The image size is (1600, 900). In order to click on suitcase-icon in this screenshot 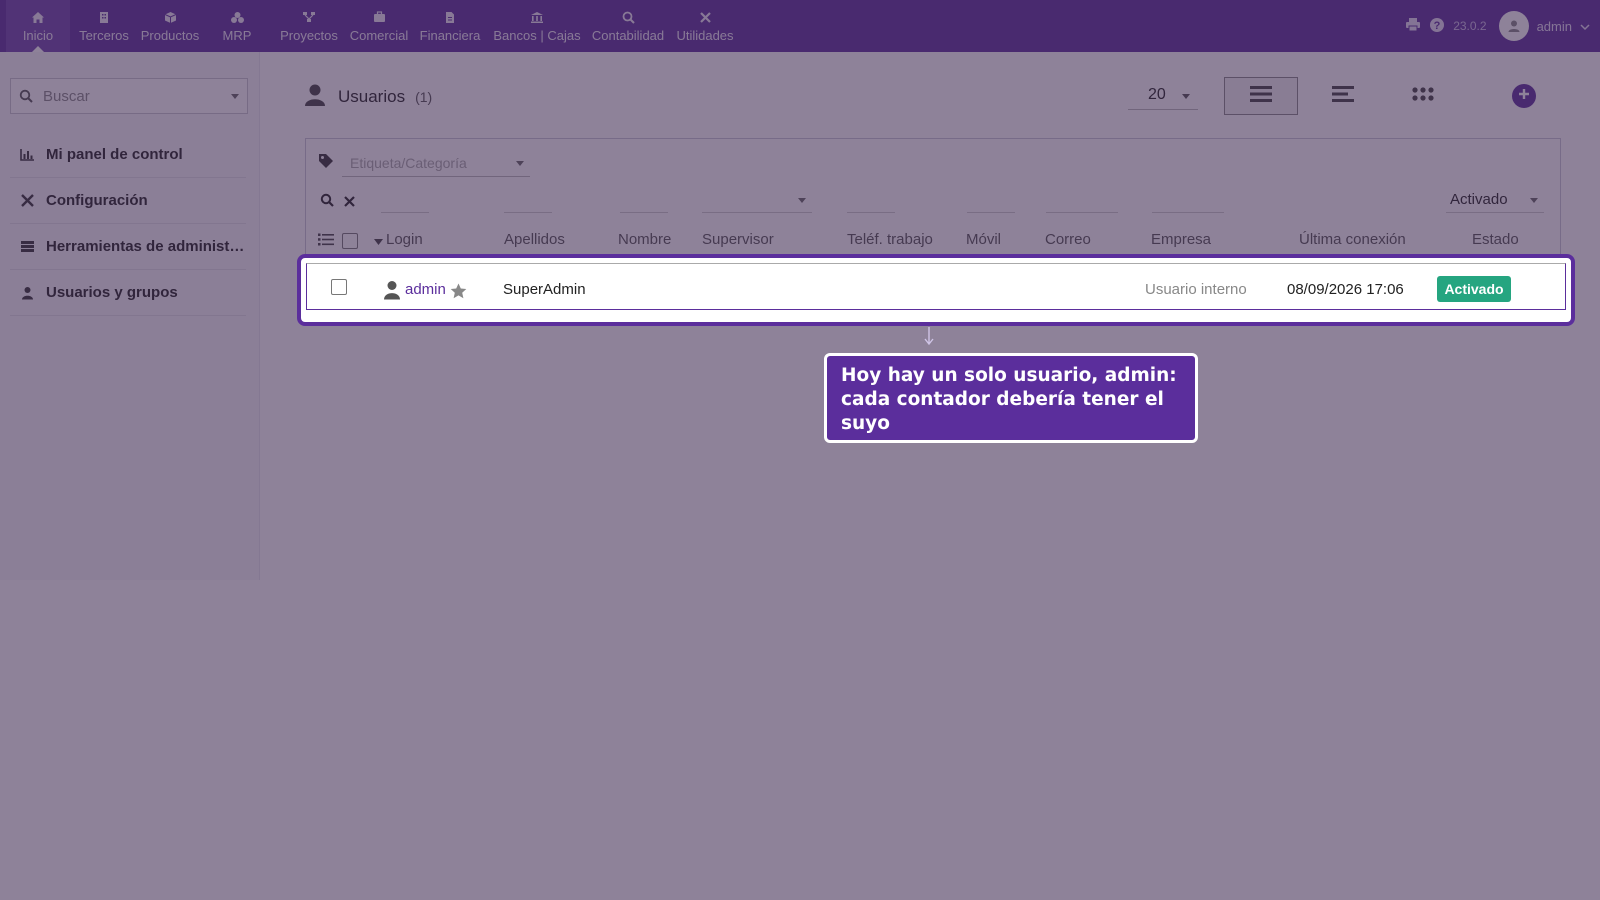, I will do `click(379, 17)`.